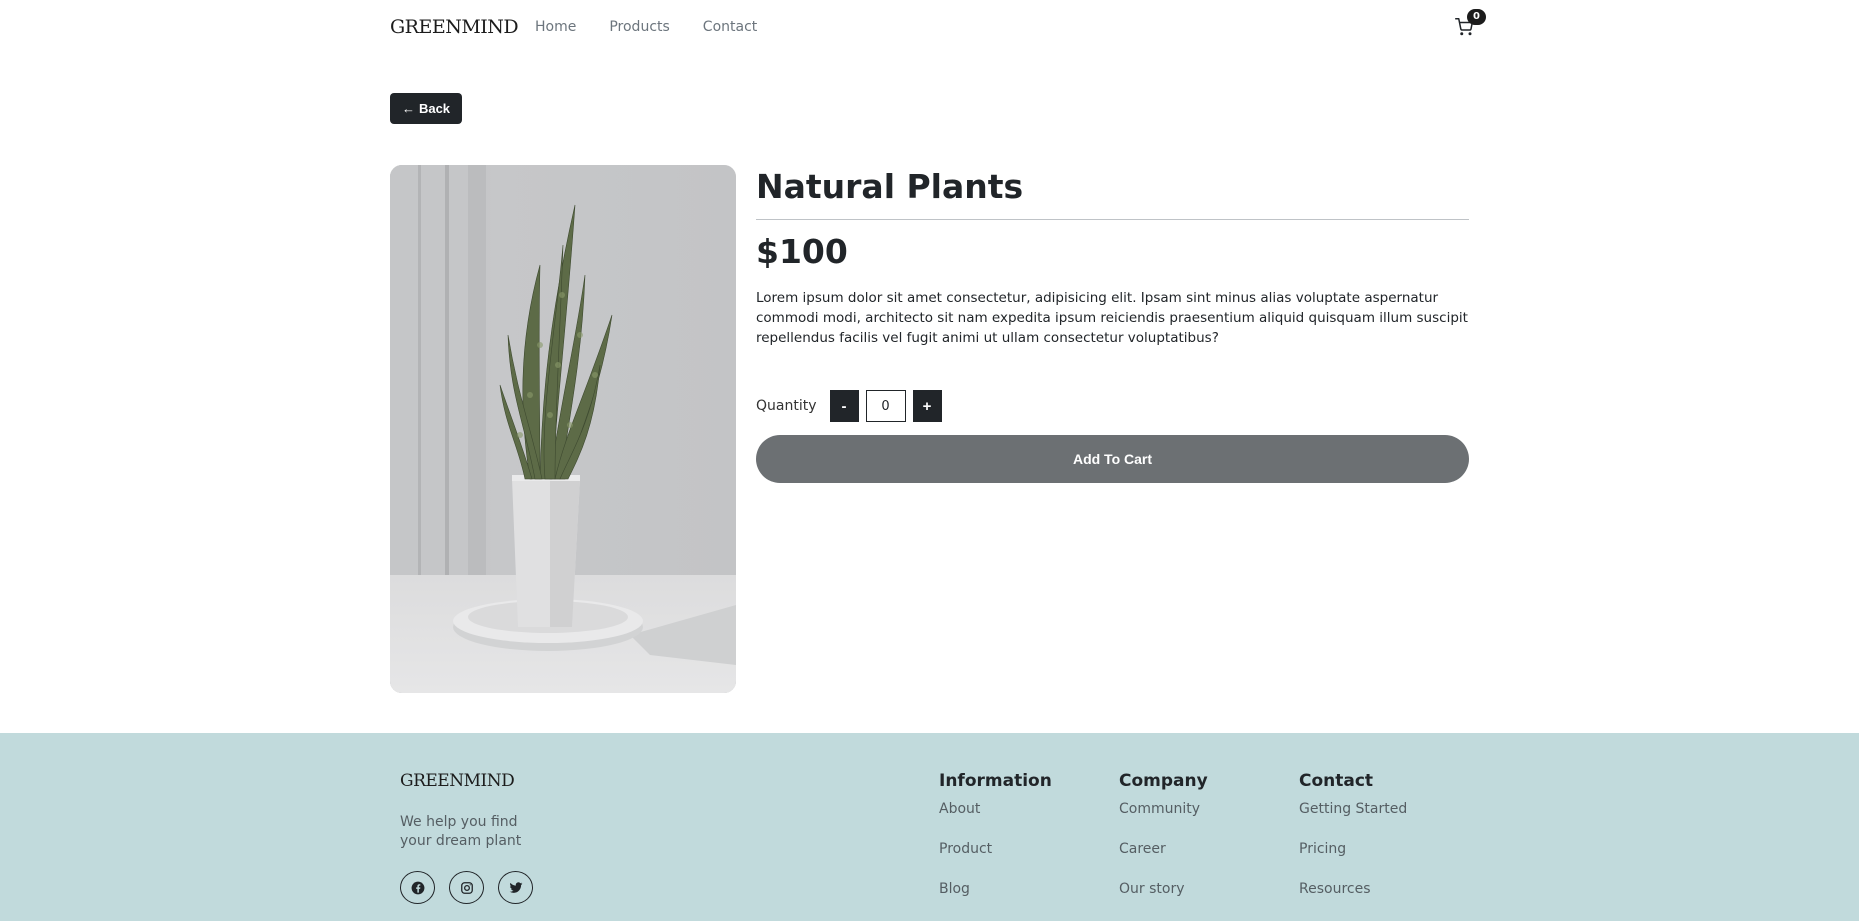  What do you see at coordinates (555, 27) in the screenshot?
I see `nav-link-home: Home` at bounding box center [555, 27].